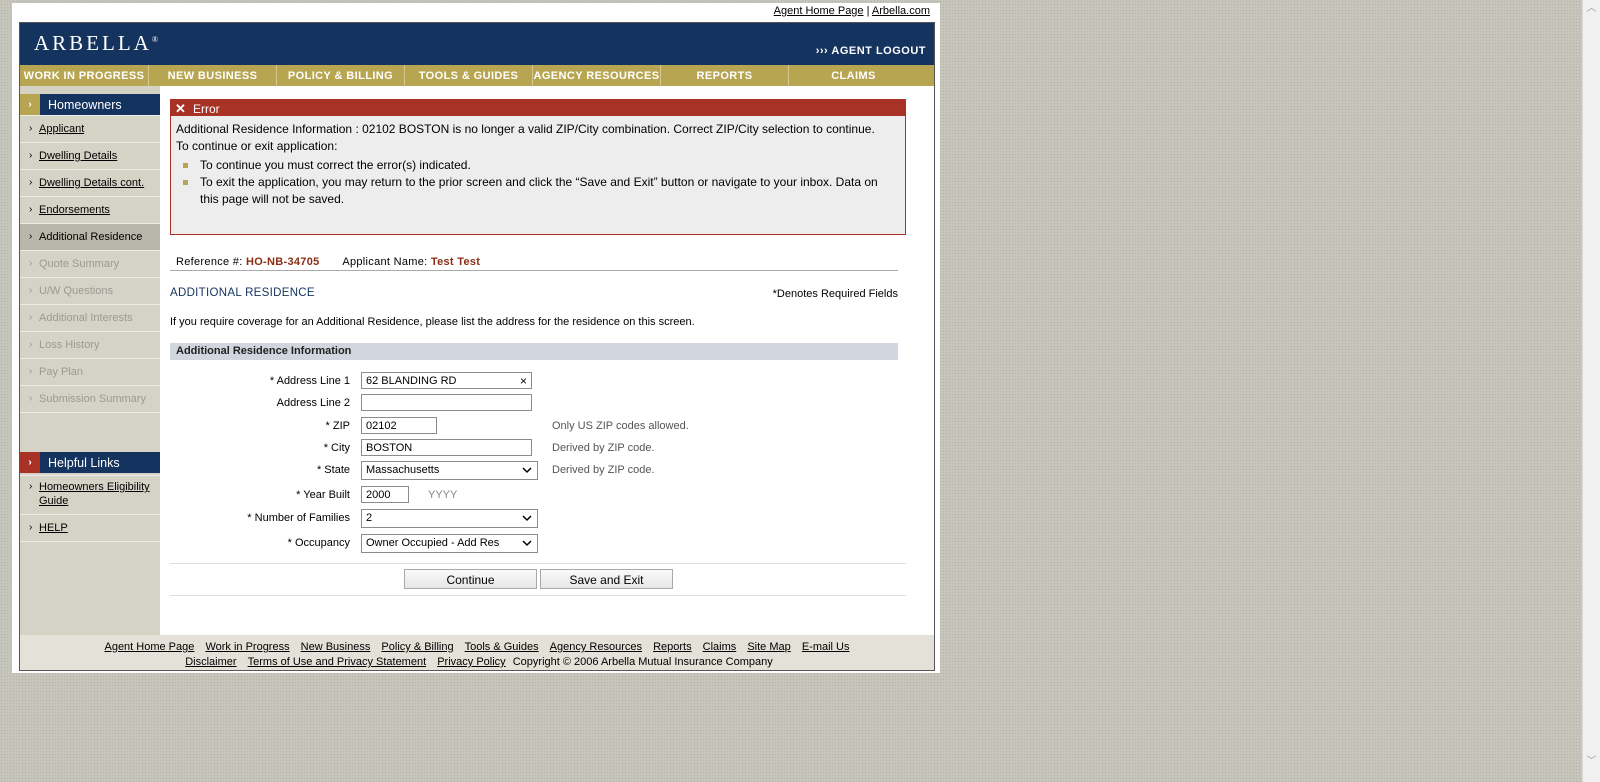 This screenshot has width=1600, height=782. What do you see at coordinates (672, 647) in the screenshot?
I see `footer-link-reports: Reports` at bounding box center [672, 647].